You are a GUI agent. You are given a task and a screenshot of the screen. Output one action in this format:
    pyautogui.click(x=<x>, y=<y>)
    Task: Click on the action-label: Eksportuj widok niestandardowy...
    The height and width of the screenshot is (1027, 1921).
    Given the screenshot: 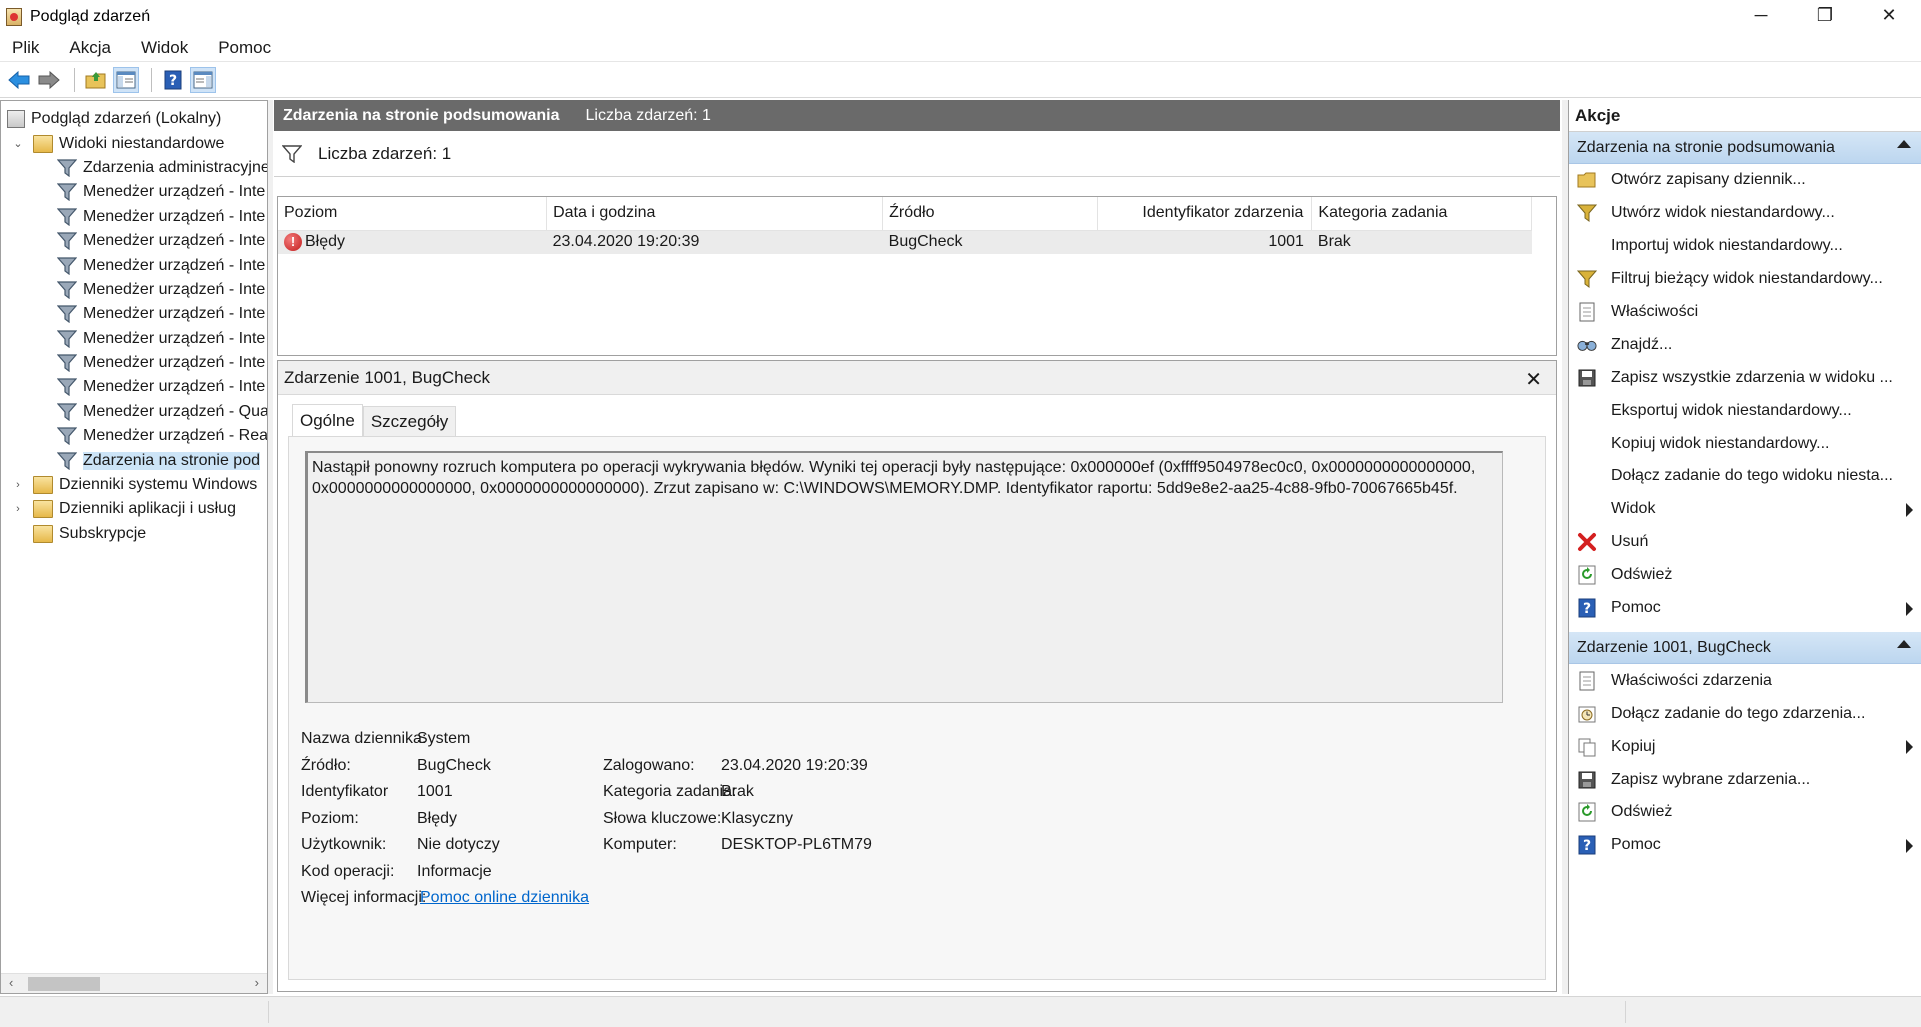 What is the action you would take?
    pyautogui.click(x=1731, y=410)
    